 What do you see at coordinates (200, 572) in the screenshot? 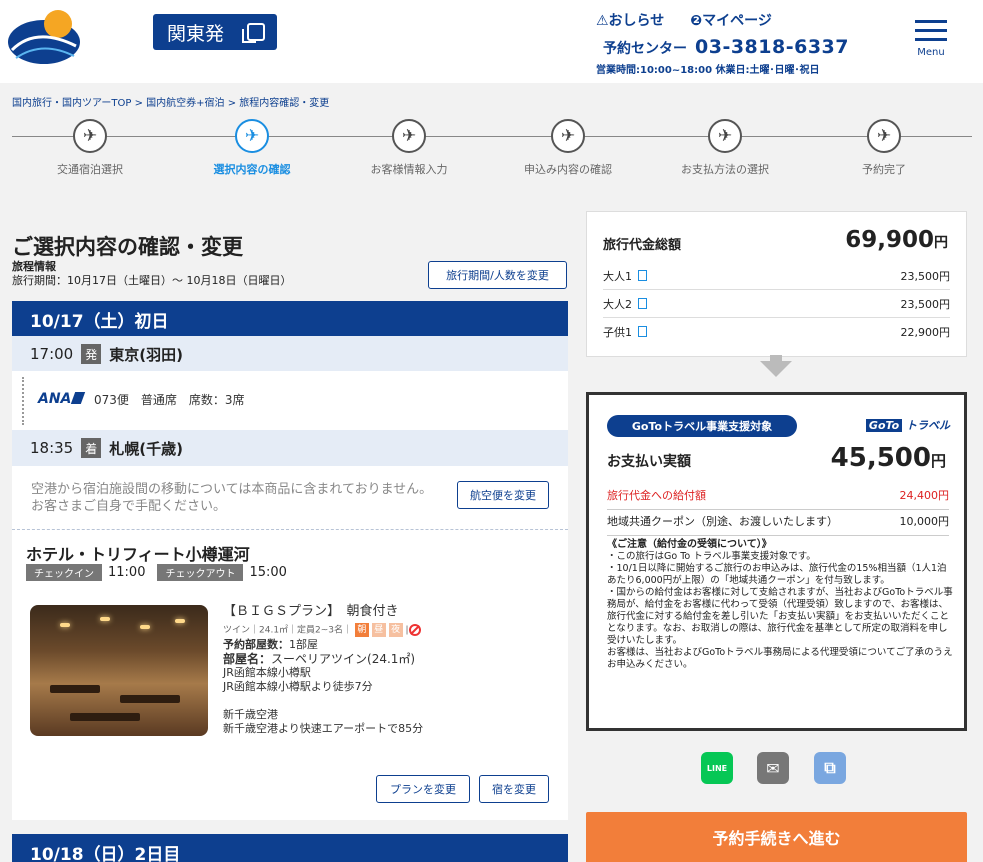
I see `checkout-label: チェックアウト` at bounding box center [200, 572].